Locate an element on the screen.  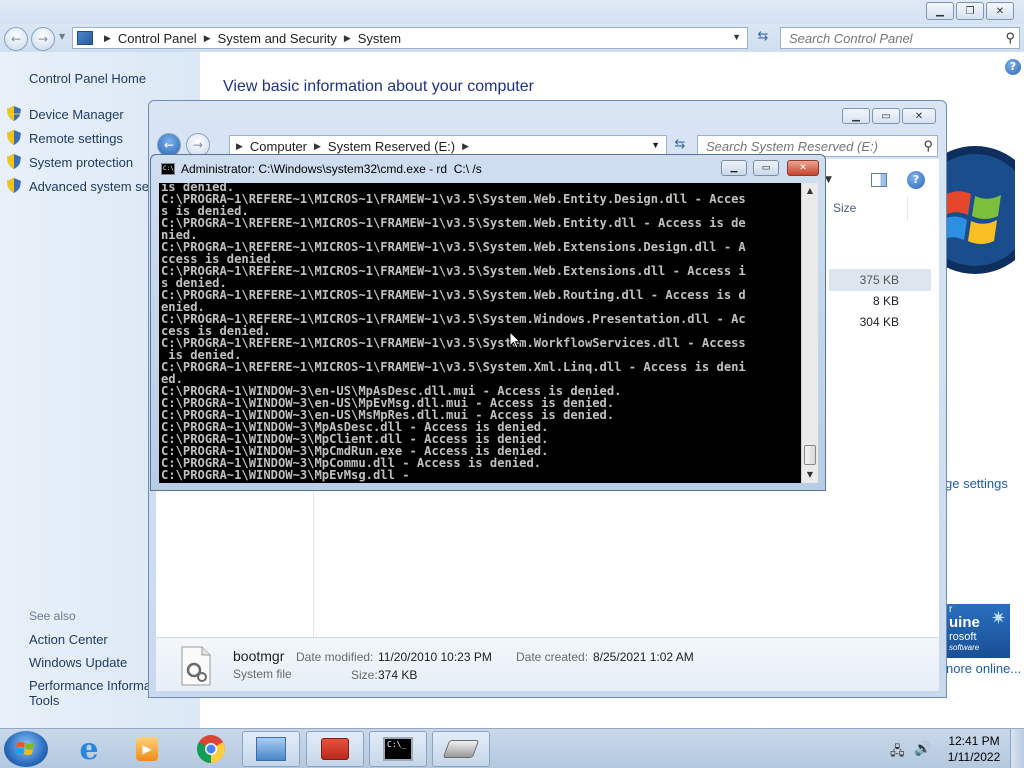
taskbar-internet-explorer: e is located at coordinates (89, 749).